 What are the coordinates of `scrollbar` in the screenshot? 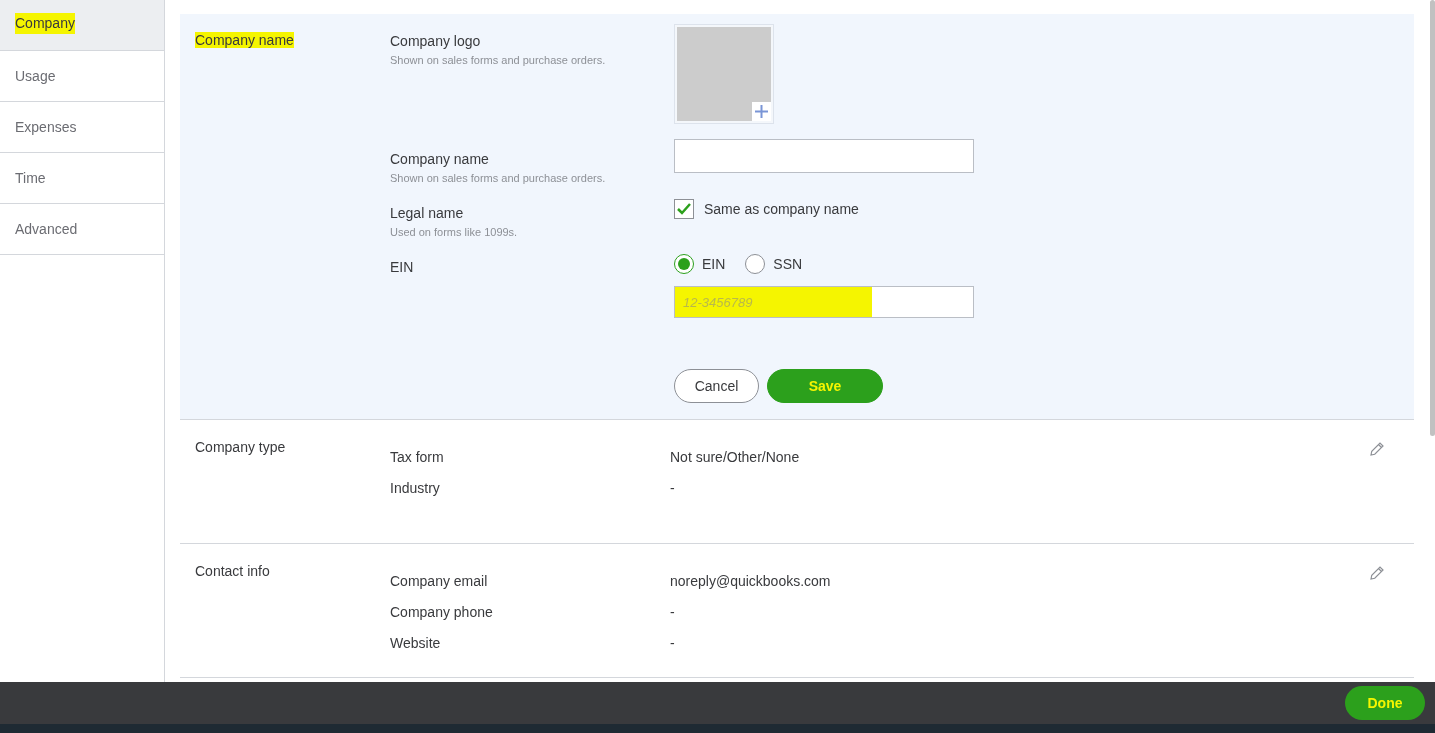 It's located at (1432, 218).